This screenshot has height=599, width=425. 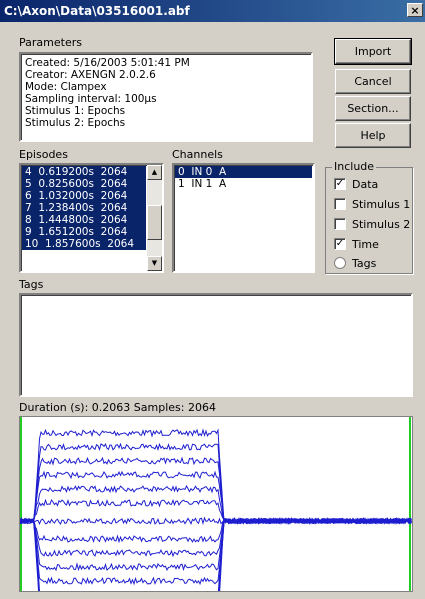 I want to click on episode-row: 6 1.032000s 2064, so click(x=84, y=196).